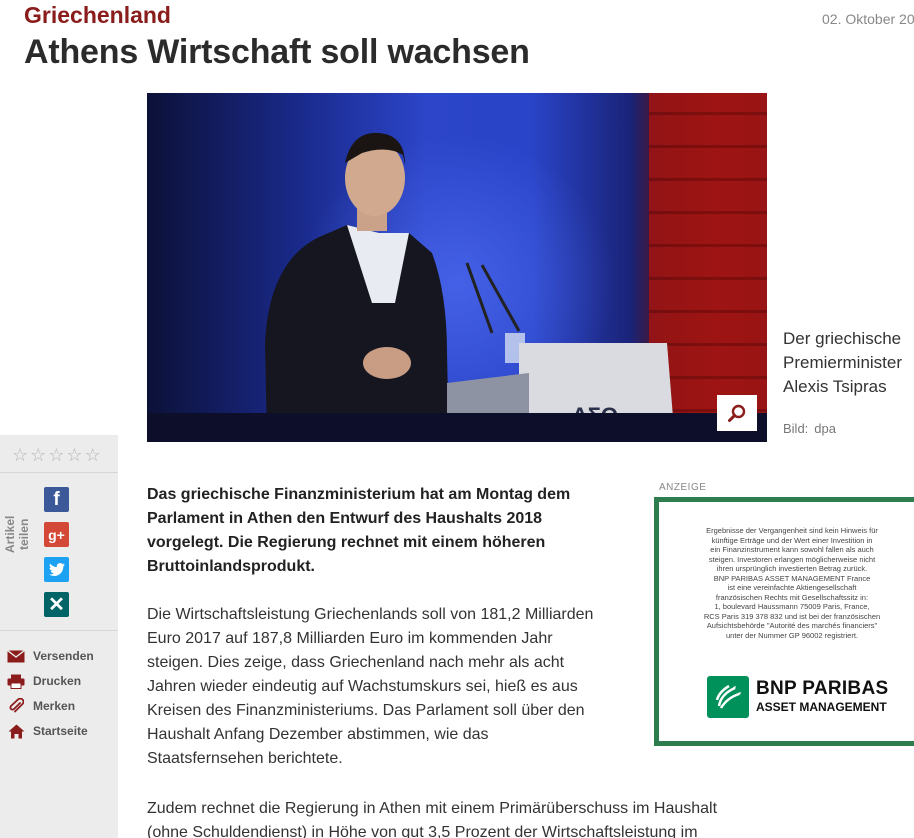  I want to click on credit-value: dpa, so click(825, 428).